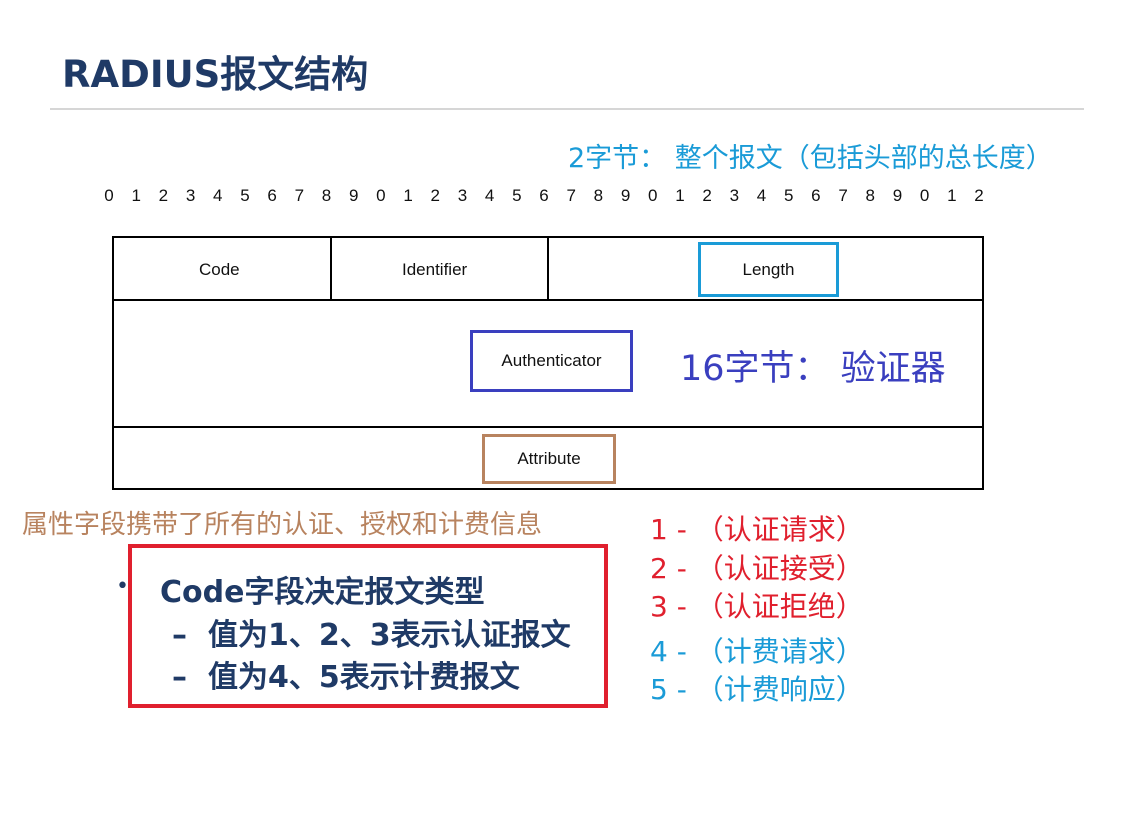  Describe the element at coordinates (219, 269) in the screenshot. I see `field-code: Code` at that location.